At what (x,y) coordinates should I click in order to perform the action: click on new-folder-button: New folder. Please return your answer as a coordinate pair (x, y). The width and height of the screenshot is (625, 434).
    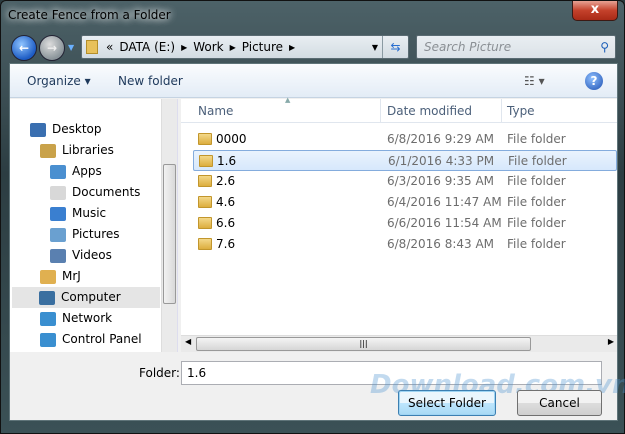
    Looking at the image, I should click on (150, 81).